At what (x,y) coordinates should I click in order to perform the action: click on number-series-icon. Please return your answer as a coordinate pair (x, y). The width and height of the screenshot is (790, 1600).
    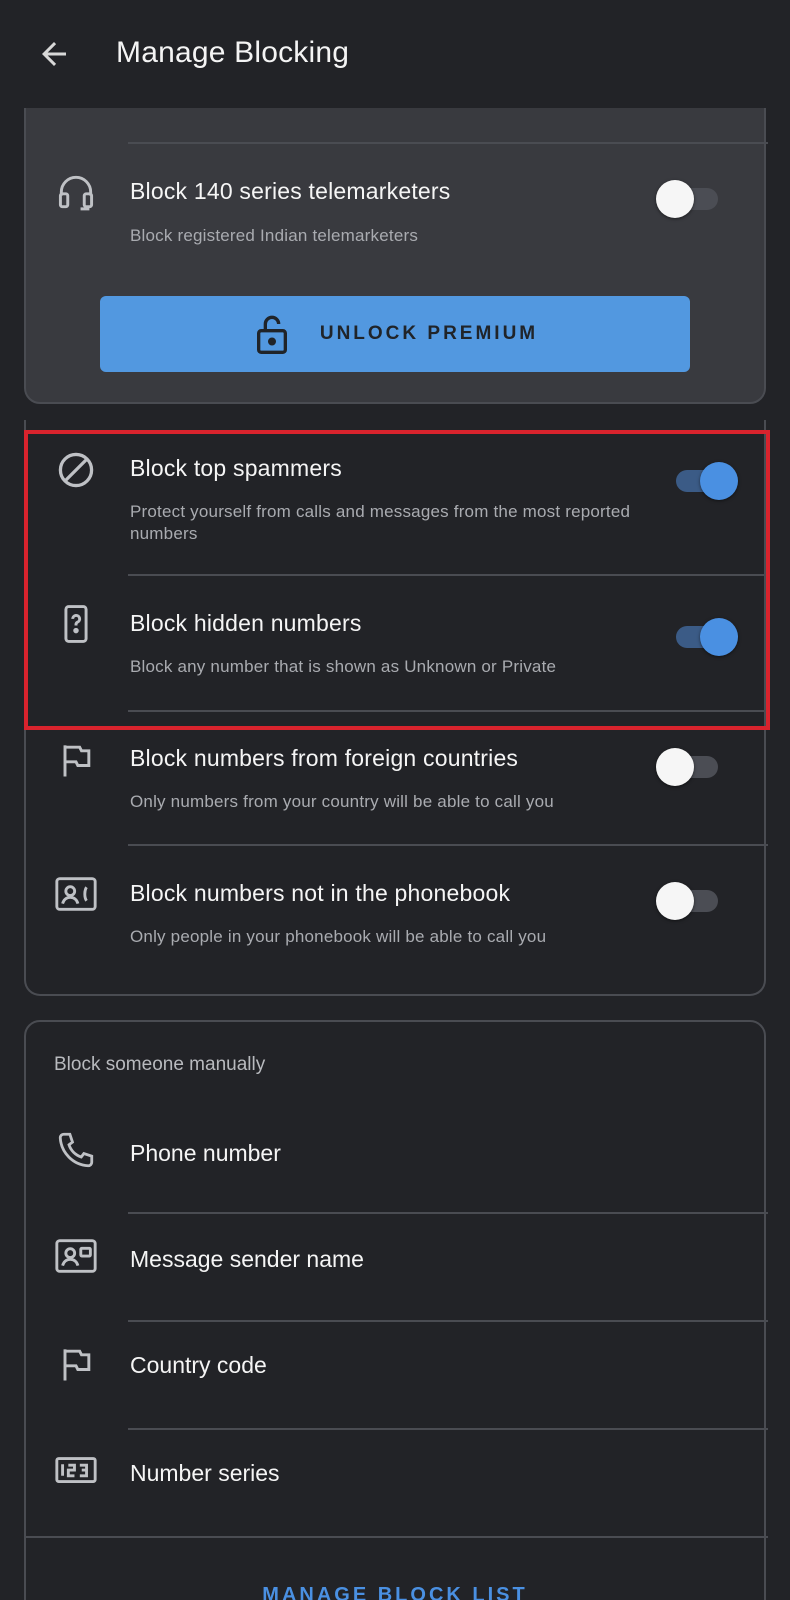
    Looking at the image, I should click on (76, 1470).